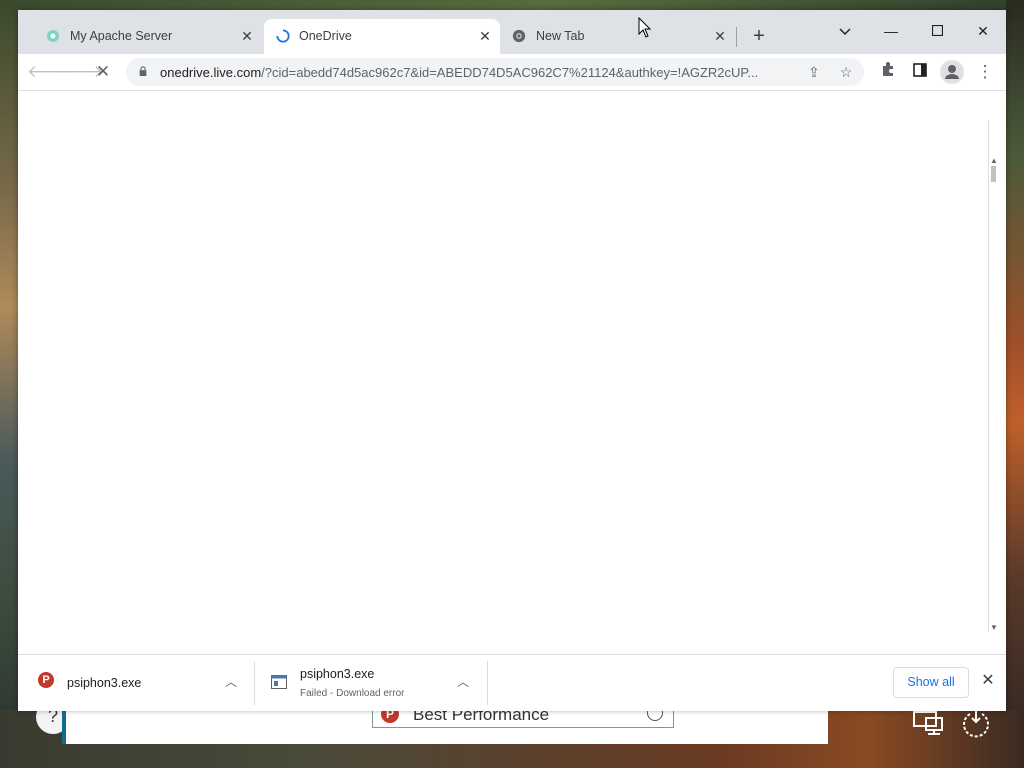  Describe the element at coordinates (891, 31) in the screenshot. I see `minimize-button: —` at that location.